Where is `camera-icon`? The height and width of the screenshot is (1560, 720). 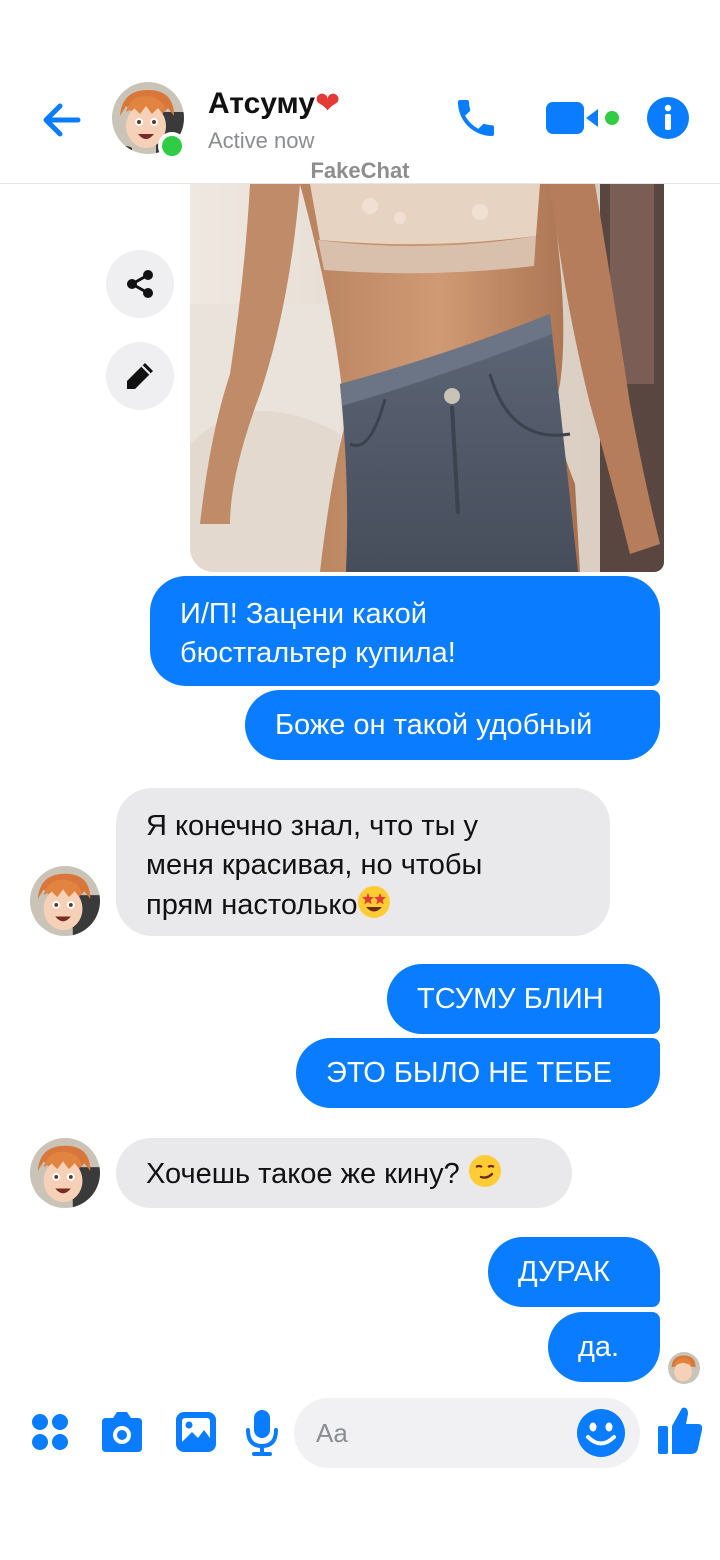
camera-icon is located at coordinates (122, 1432).